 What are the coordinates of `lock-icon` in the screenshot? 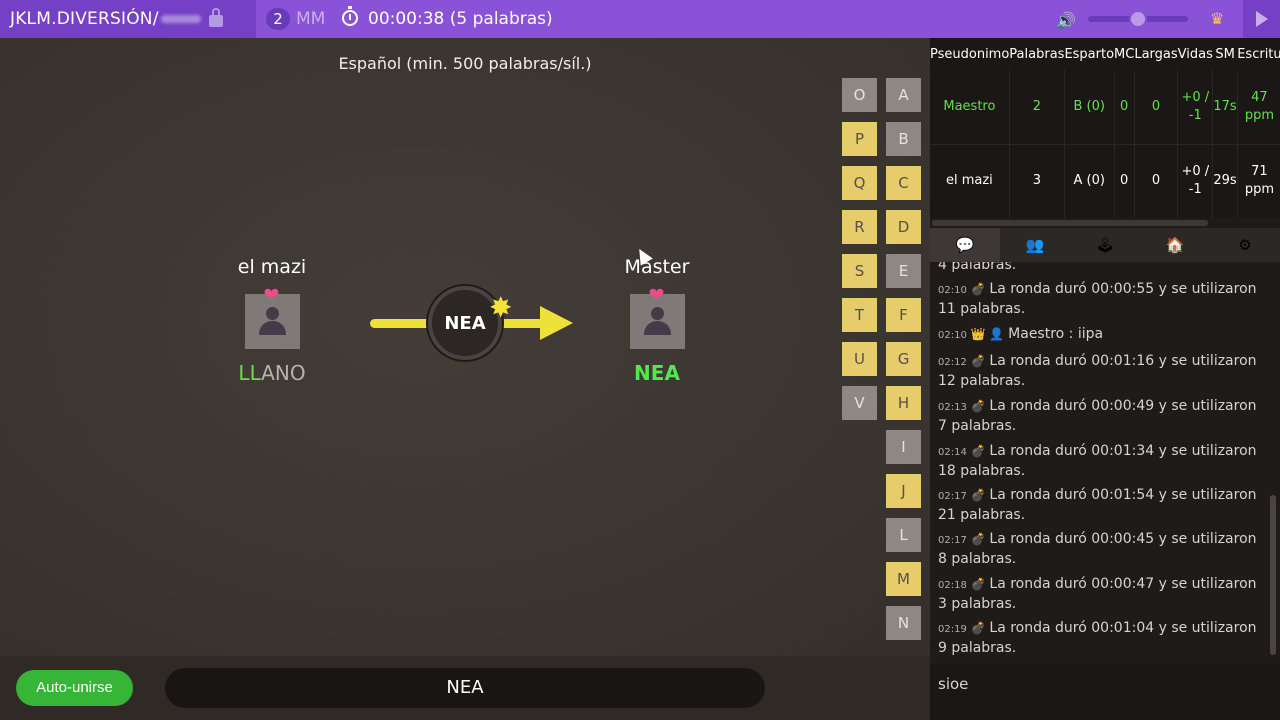 It's located at (215, 17).